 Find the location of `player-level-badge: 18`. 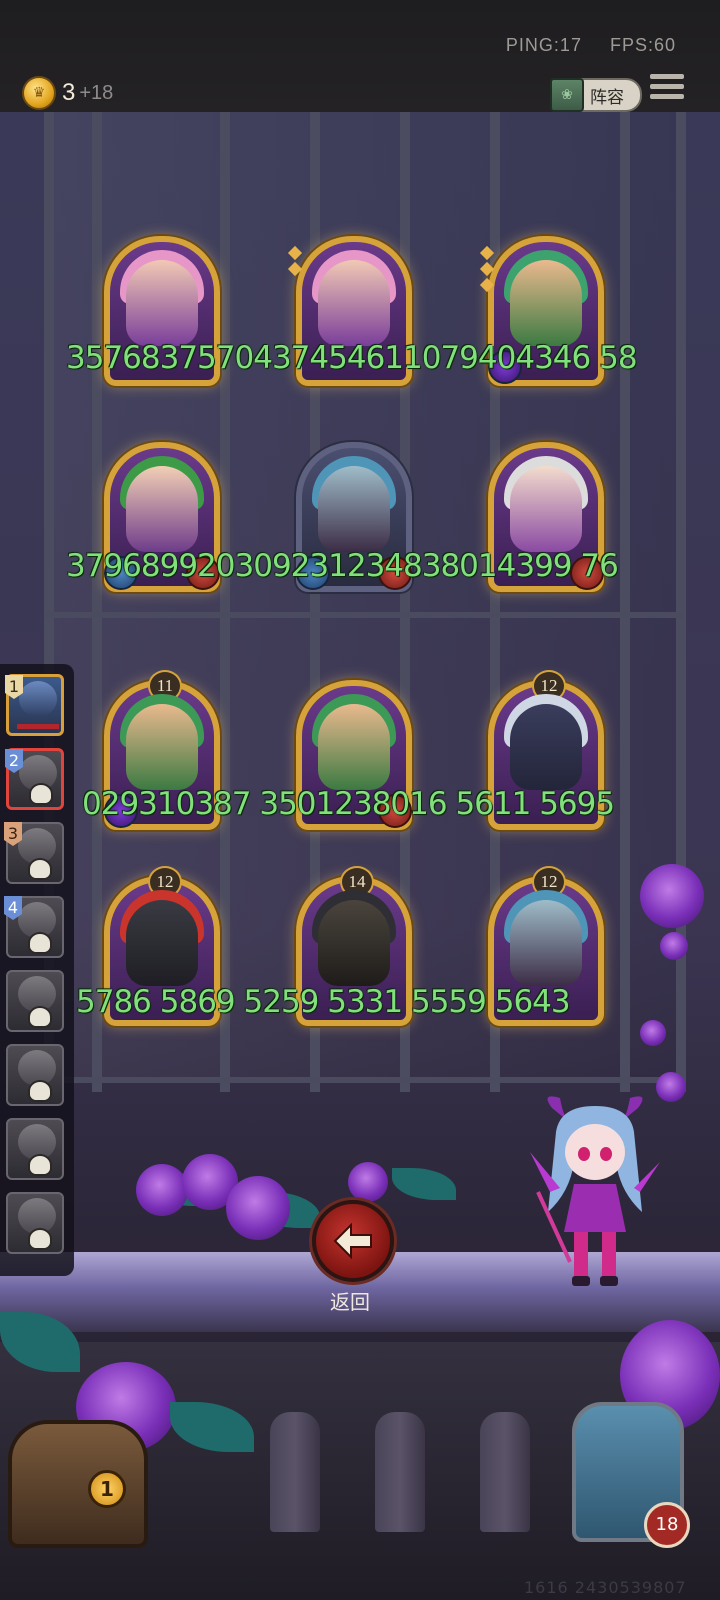

player-level-badge: 18 is located at coordinates (667, 1525).